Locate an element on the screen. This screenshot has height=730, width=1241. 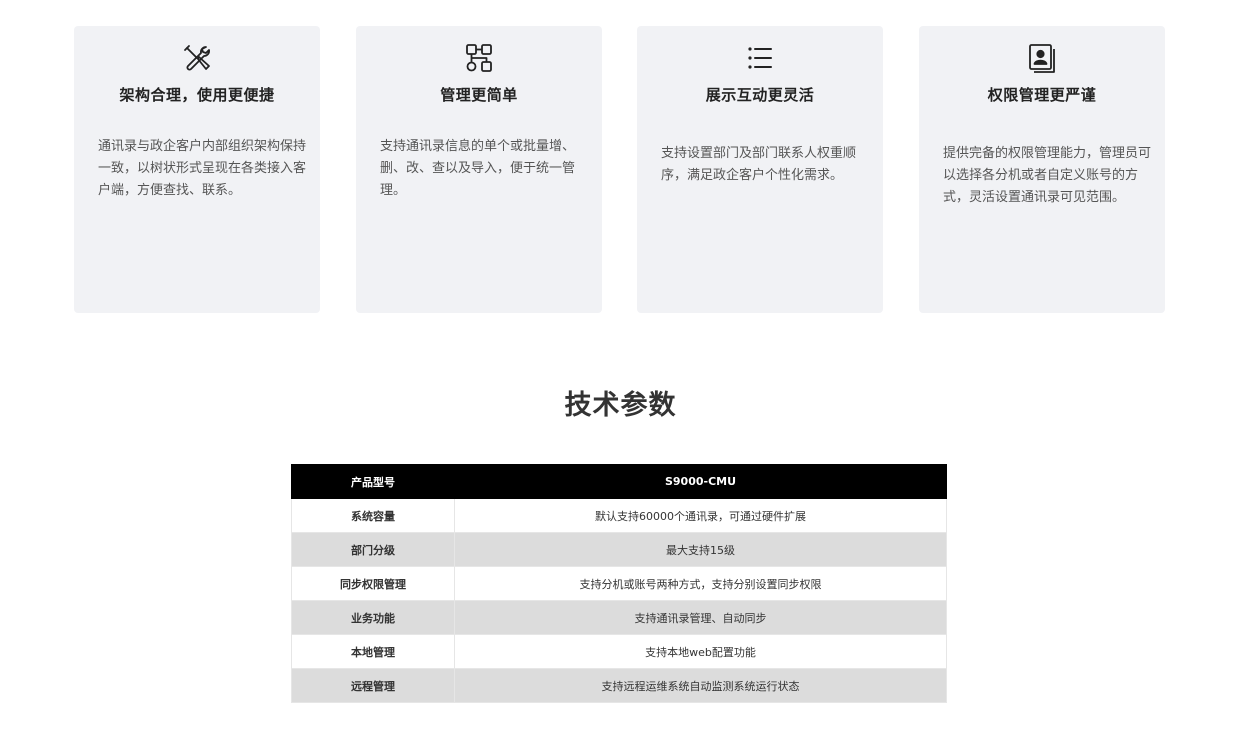
spec-value: 支持远程运维系统自动监测系统运行状态 is located at coordinates (700, 685).